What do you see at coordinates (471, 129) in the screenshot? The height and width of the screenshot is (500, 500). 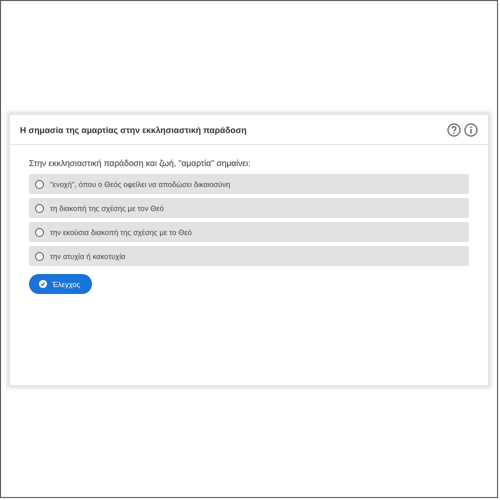 I see `info-icon` at bounding box center [471, 129].